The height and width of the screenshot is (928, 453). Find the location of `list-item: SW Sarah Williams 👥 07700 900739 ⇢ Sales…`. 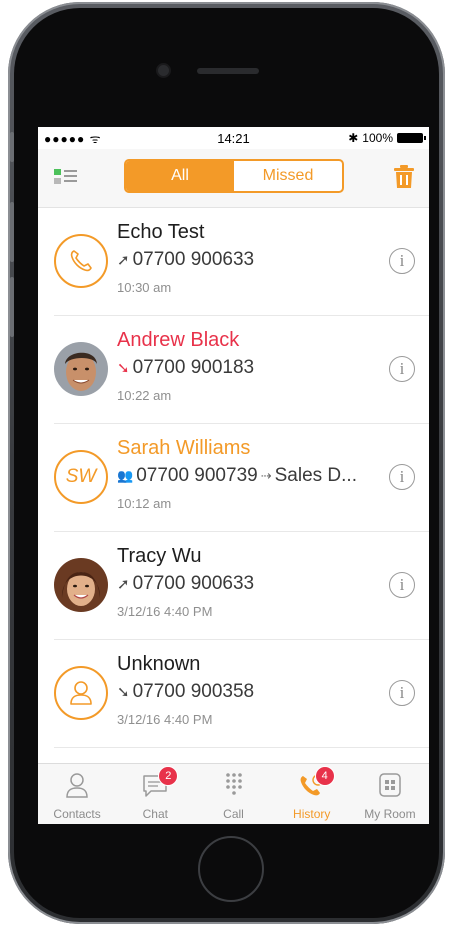

list-item: SW Sarah Williams 👥 07700 900739 ⇢ Sales… is located at coordinates (241, 478).